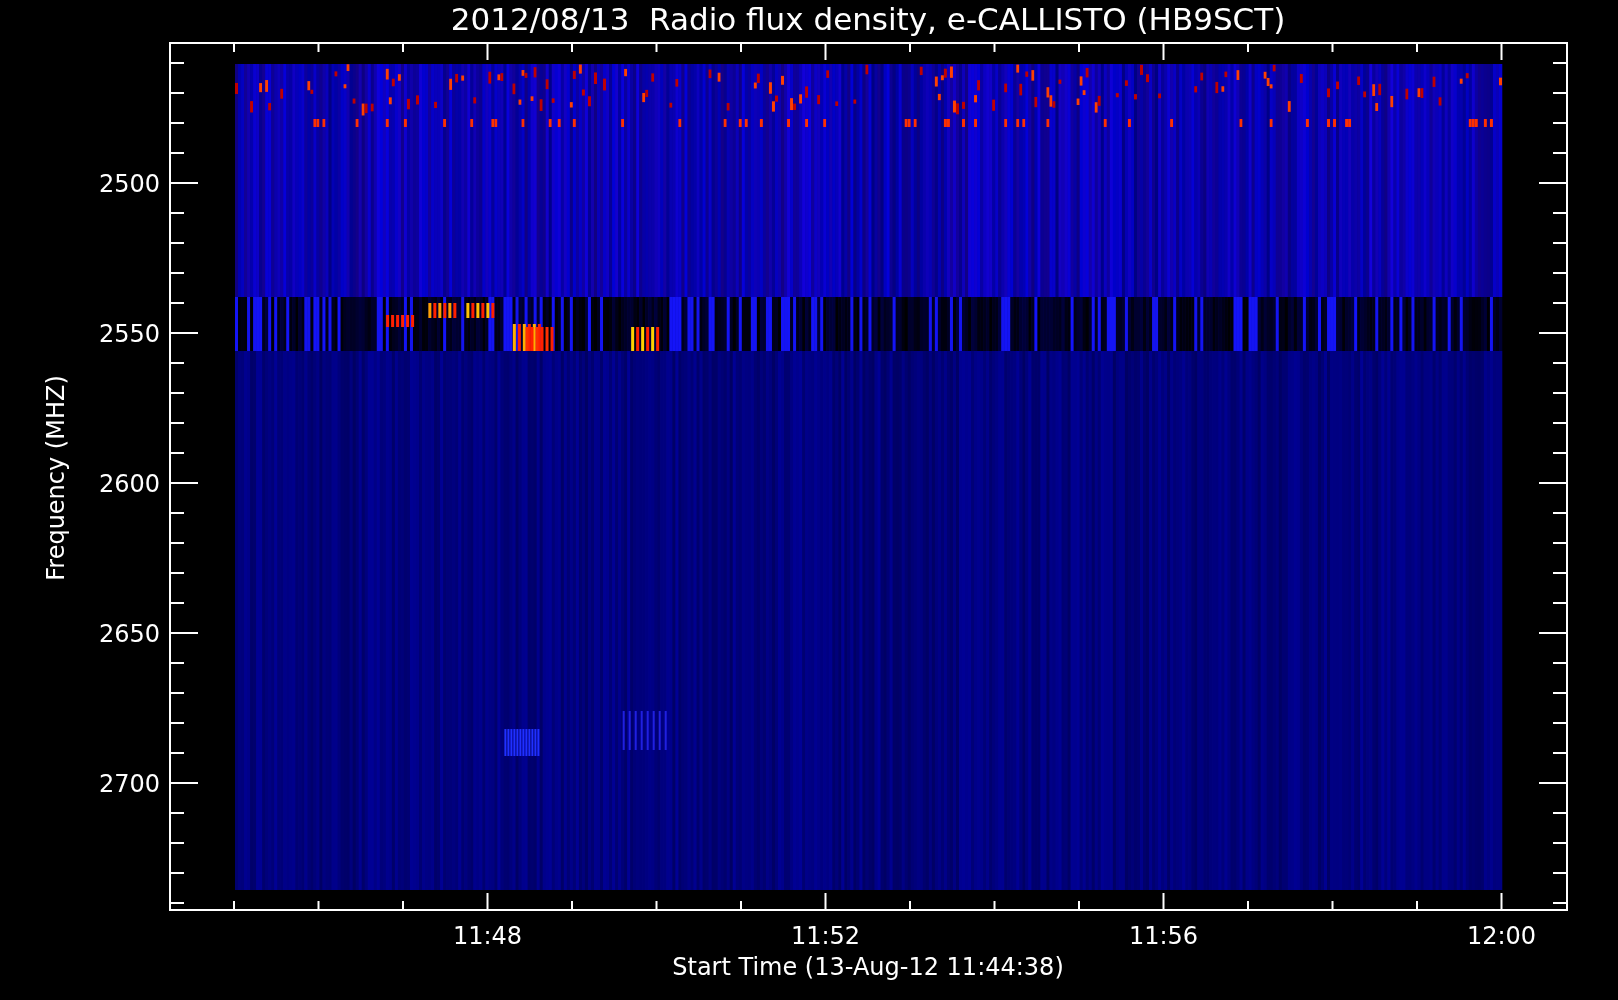  What do you see at coordinates (56, 478) in the screenshot?
I see `y-axis-label: Frequency (MHZ)` at bounding box center [56, 478].